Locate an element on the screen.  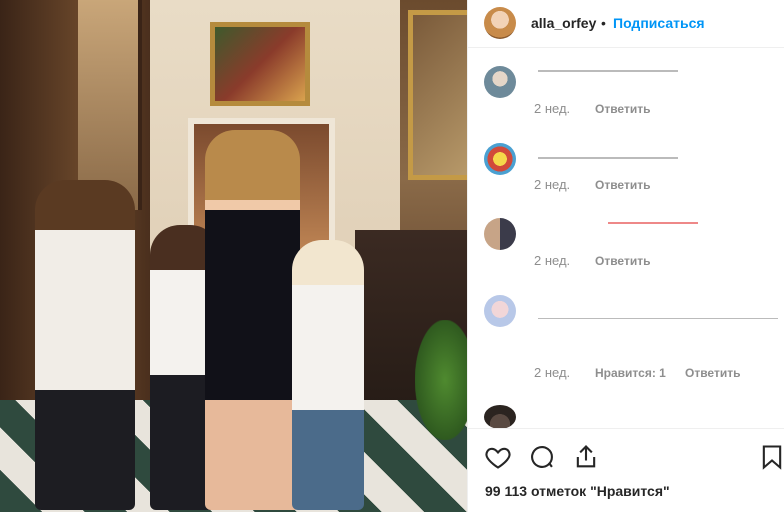
post-header: alla_orfey • Подписаться is located at coordinates (626, 24).